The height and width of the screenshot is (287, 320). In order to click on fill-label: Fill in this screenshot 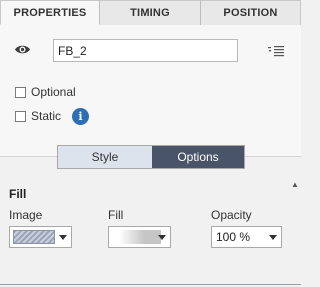, I will do `click(116, 215)`.